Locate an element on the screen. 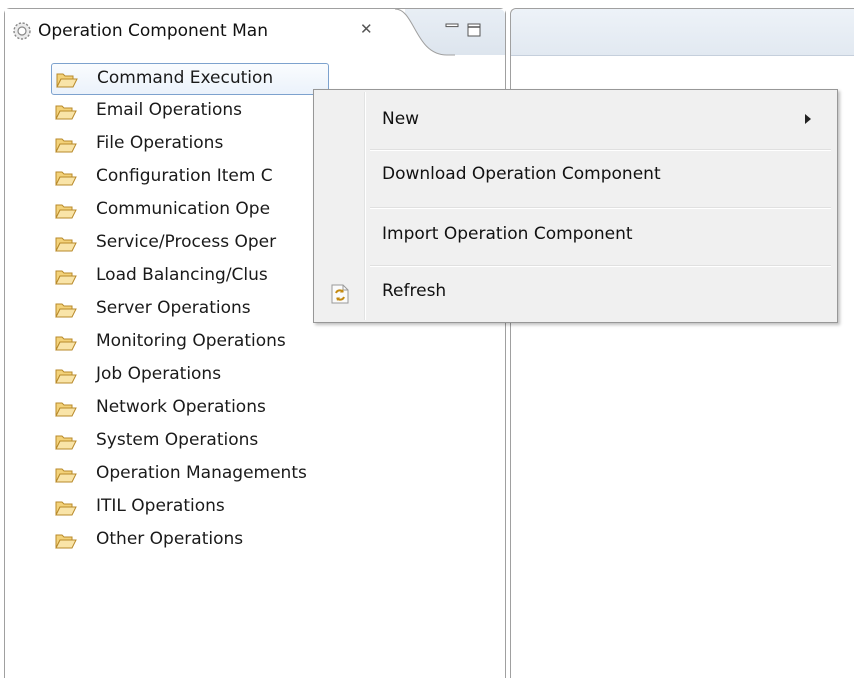 The width and height of the screenshot is (854, 678). menu-item-import-operation-component: Import Operation Component is located at coordinates (575, 237).